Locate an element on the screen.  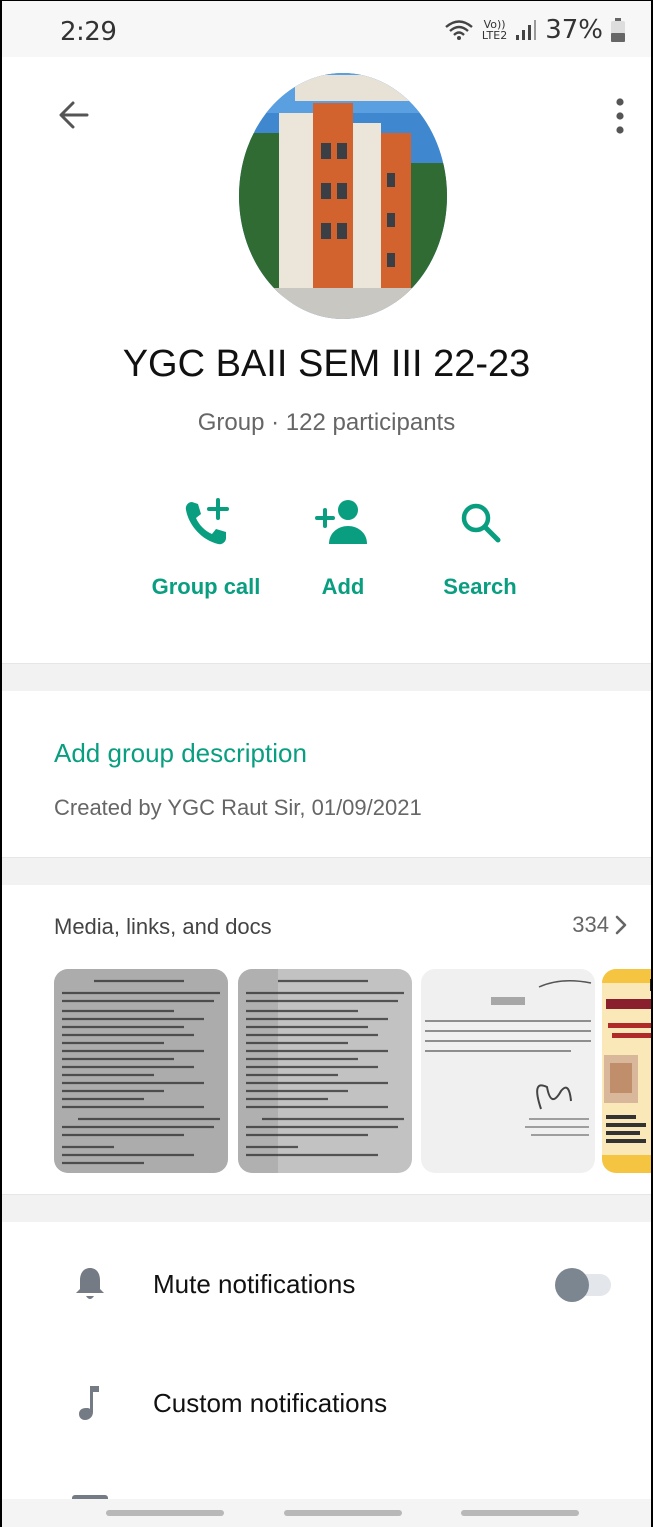
chevron-right-icon is located at coordinates (621, 925).